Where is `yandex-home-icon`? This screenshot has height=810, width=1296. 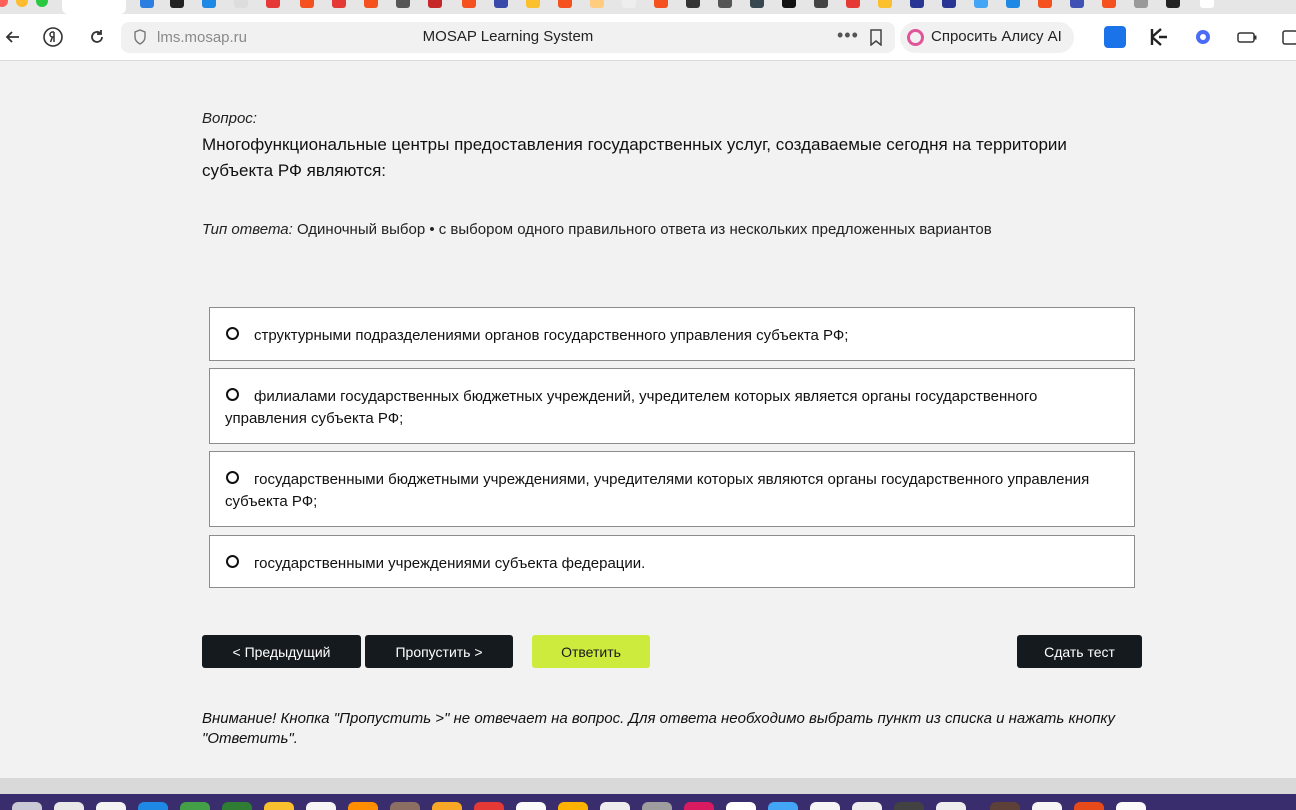
yandex-home-icon is located at coordinates (53, 37).